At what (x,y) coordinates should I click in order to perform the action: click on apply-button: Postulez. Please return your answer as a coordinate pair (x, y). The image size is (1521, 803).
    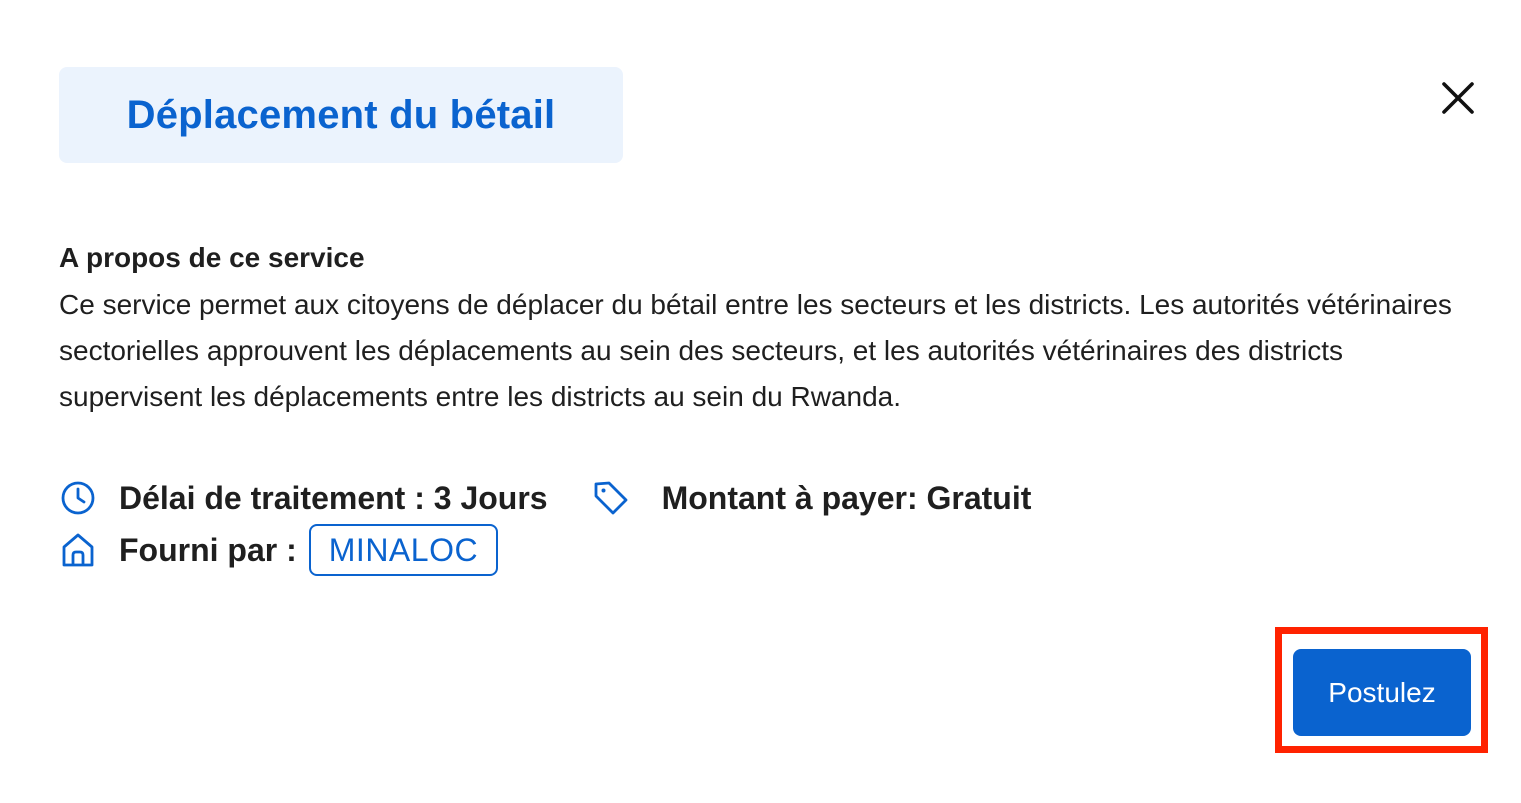
    Looking at the image, I should click on (1382, 692).